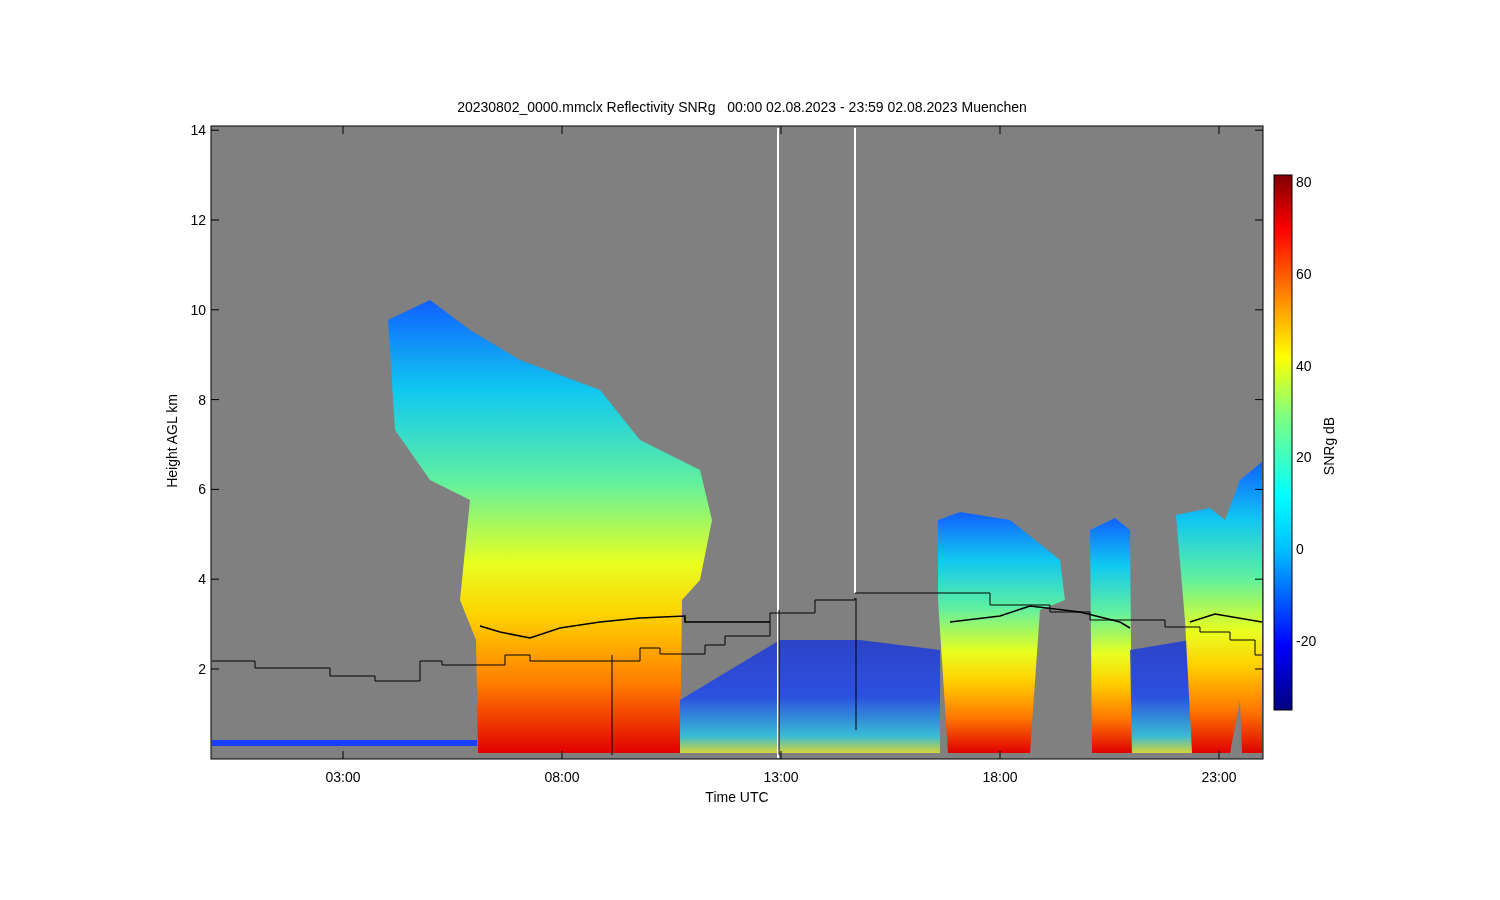  What do you see at coordinates (202, 399) in the screenshot?
I see `y-axis-tick-label: 8` at bounding box center [202, 399].